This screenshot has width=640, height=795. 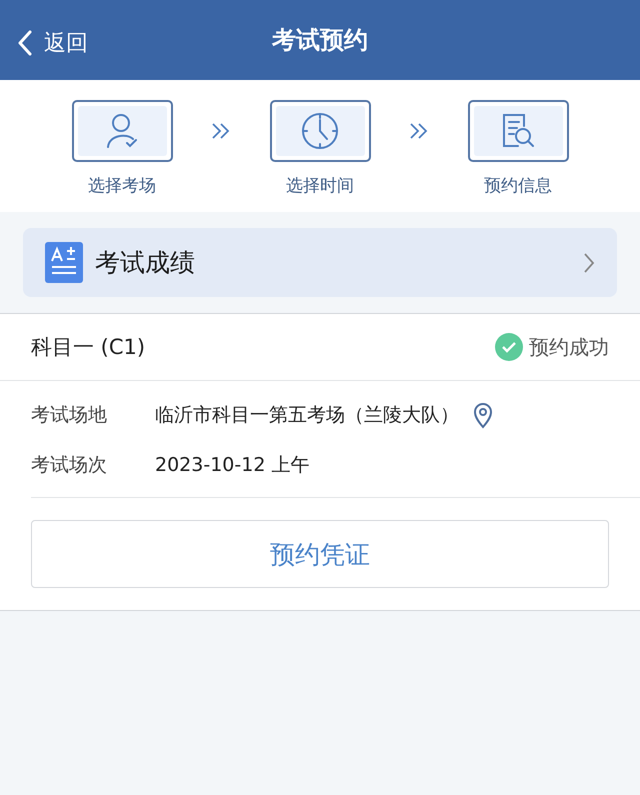 I want to click on page-title: 考试预约, so click(x=320, y=40).